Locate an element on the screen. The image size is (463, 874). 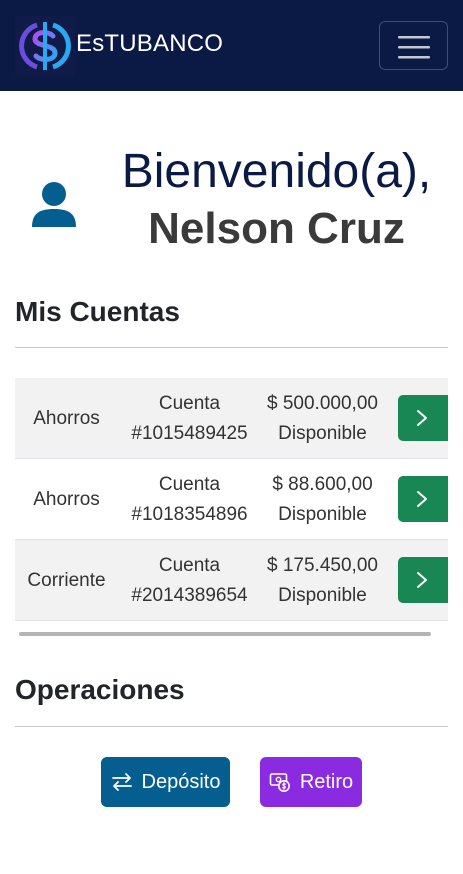
withdraw-label: Retiro is located at coordinates (326, 781).